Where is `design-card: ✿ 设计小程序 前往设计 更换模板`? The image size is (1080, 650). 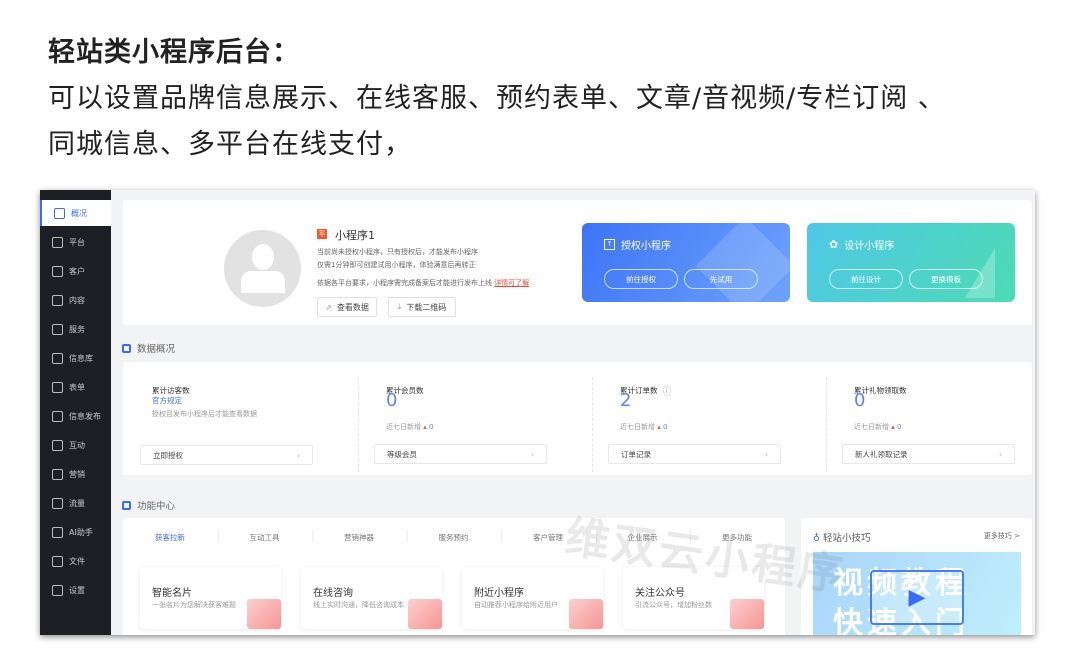
design-card: ✿ 设计小程序 前往设计 更换模板 is located at coordinates (911, 262).